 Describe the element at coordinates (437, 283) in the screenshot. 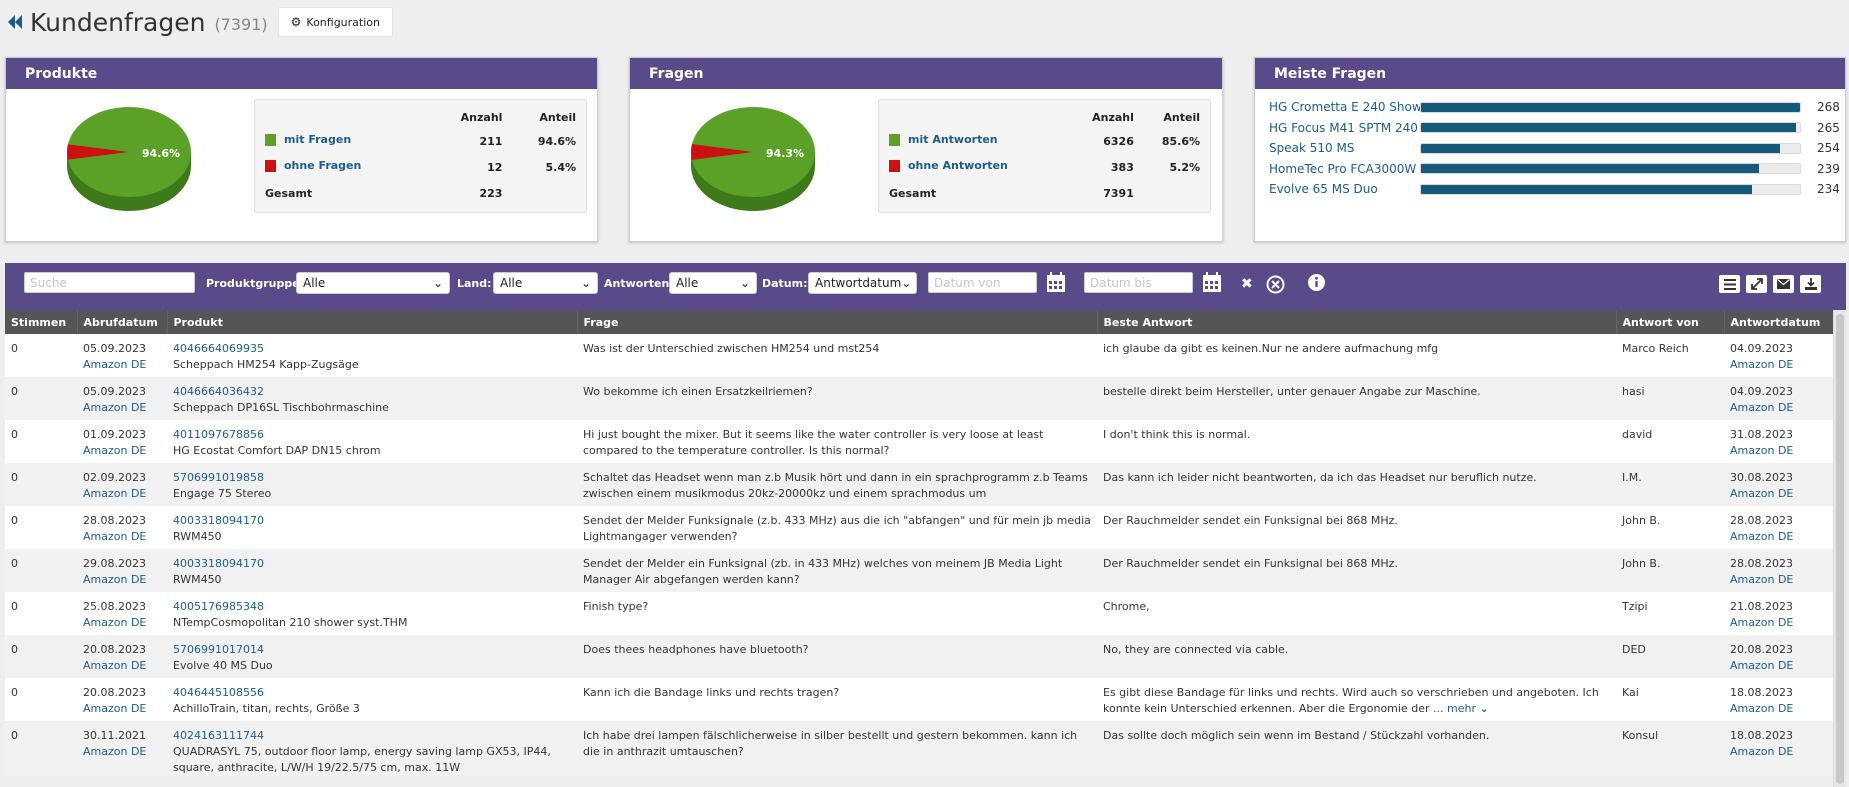

I see `chevron-down-icon: ⌄` at that location.